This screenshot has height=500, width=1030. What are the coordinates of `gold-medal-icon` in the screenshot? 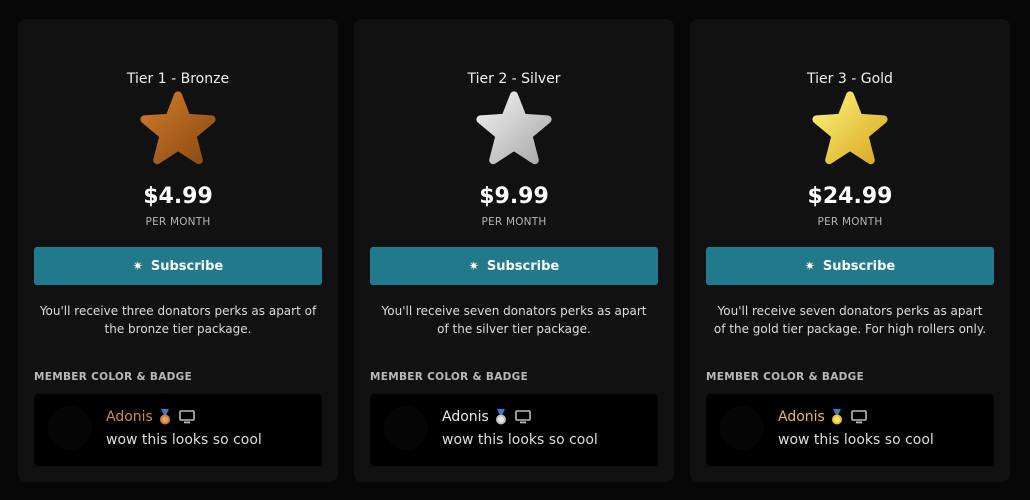 It's located at (837, 417).